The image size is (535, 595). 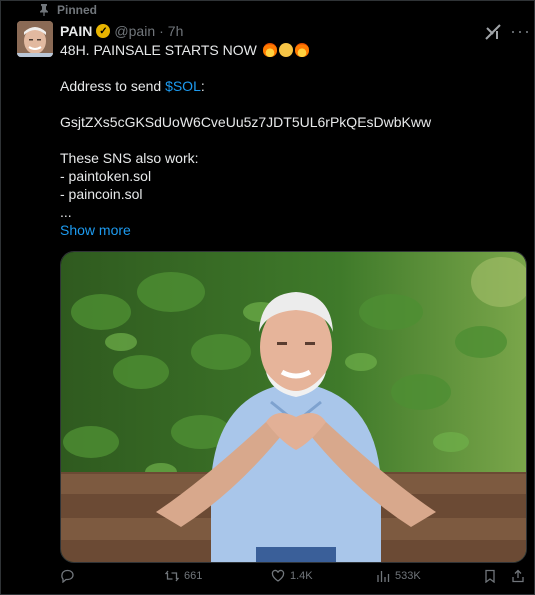 I want to click on avatar, so click(x=35, y=39).